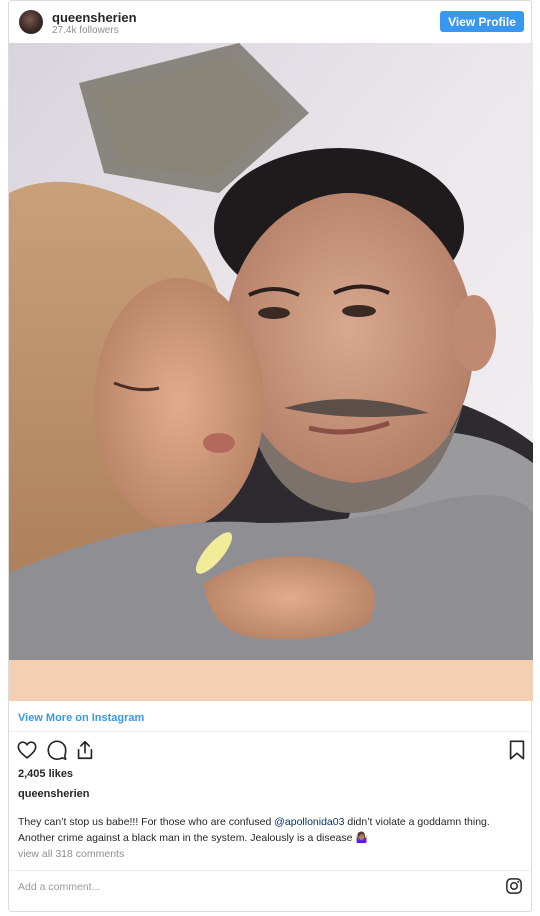 This screenshot has height=916, width=540. Describe the element at coordinates (94, 17) in the screenshot. I see `username: queensherien` at that location.